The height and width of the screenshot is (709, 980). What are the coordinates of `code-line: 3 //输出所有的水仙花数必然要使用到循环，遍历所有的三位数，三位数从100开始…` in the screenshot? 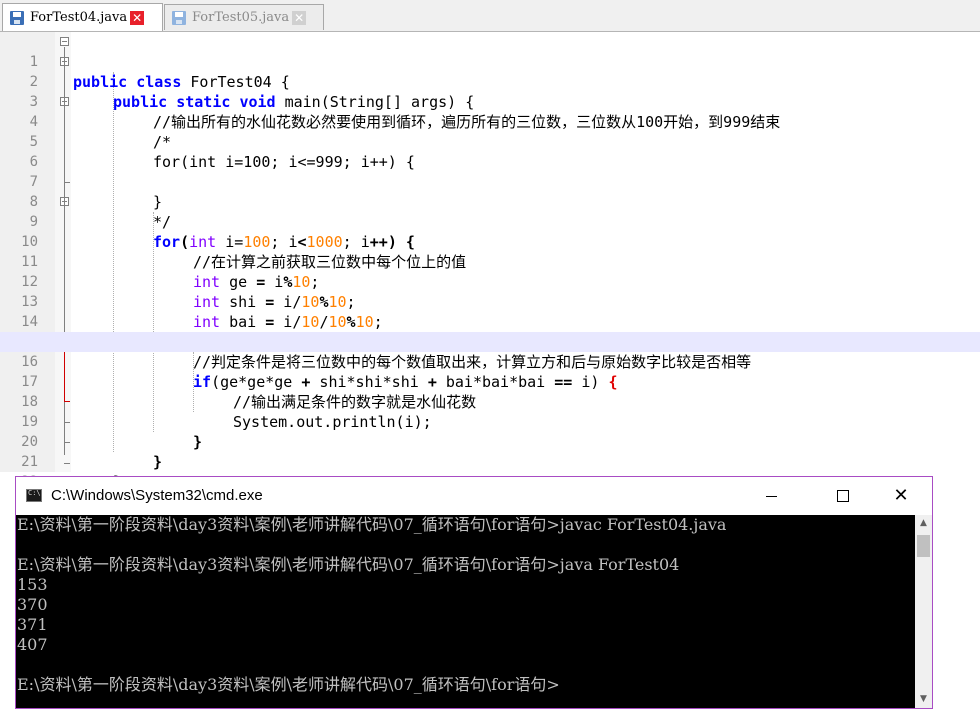 It's located at (490, 101).